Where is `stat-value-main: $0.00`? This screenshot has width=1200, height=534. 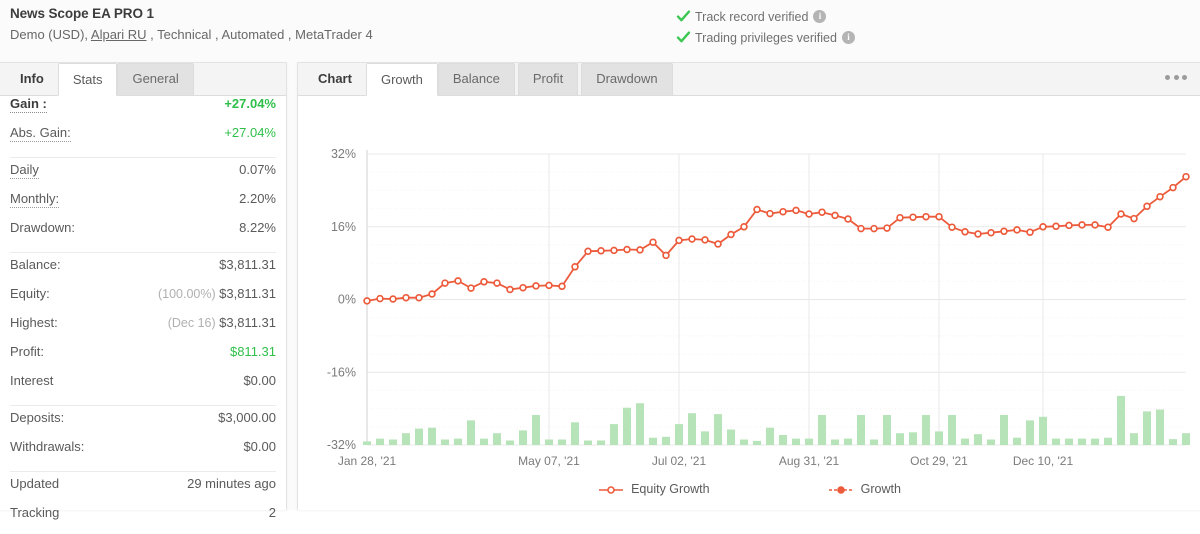 stat-value-main: $0.00 is located at coordinates (259, 446).